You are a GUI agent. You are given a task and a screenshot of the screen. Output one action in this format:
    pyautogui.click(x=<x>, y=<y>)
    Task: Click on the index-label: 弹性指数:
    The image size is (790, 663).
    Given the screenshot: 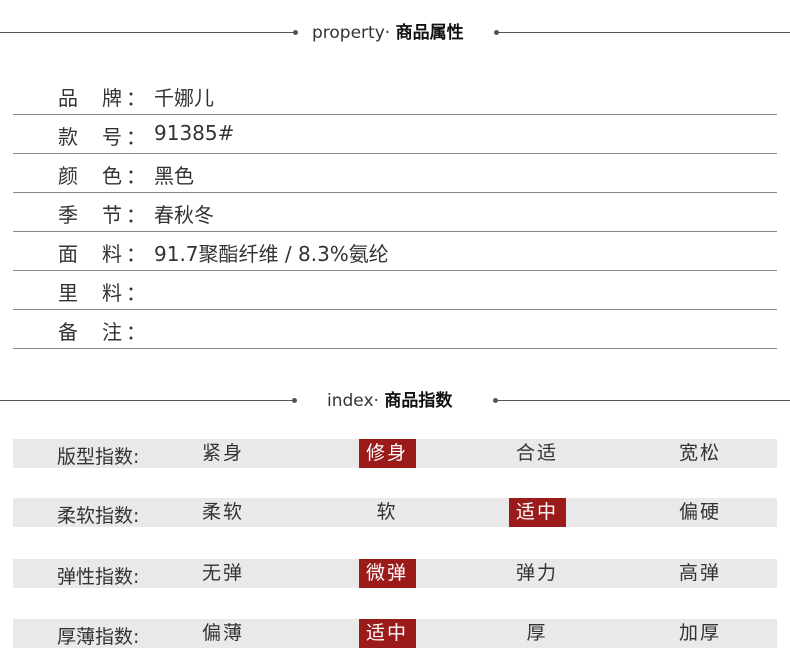 What is the action you would take?
    pyautogui.click(x=98, y=577)
    